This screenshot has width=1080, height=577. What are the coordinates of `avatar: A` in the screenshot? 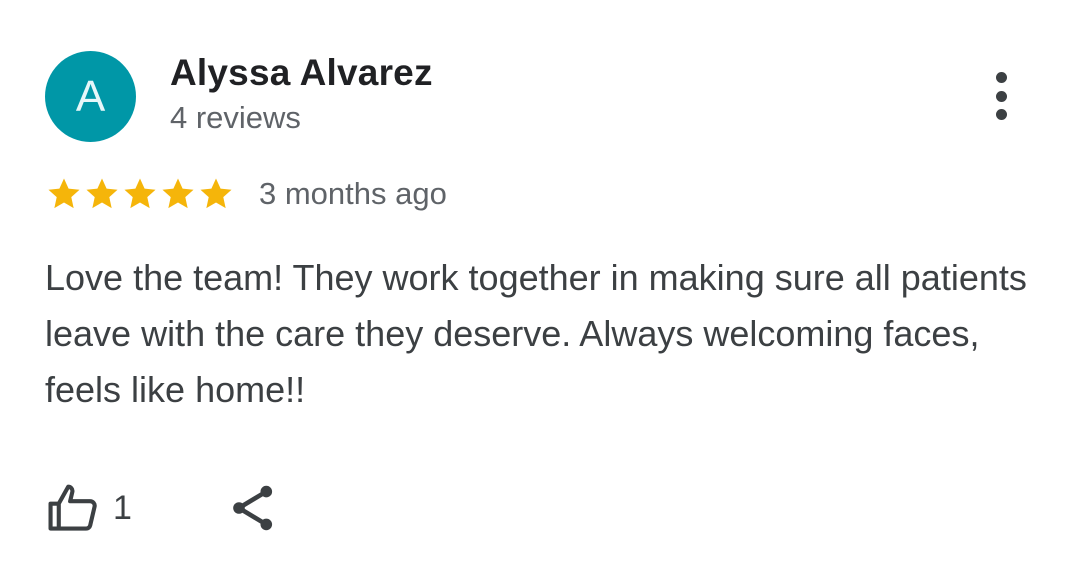 It's located at (90, 96).